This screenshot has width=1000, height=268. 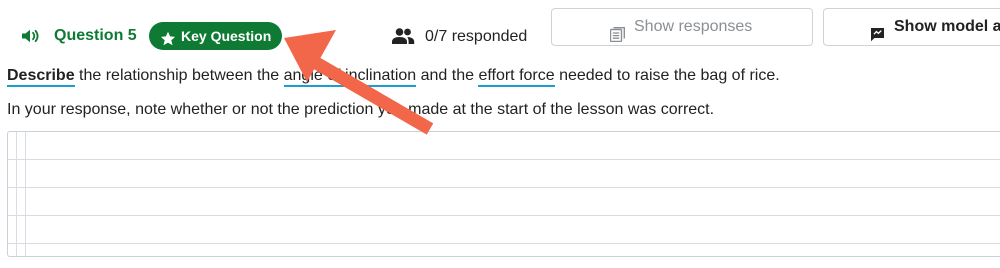 I want to click on vocab-term-effort-force: effort force, so click(x=516, y=77).